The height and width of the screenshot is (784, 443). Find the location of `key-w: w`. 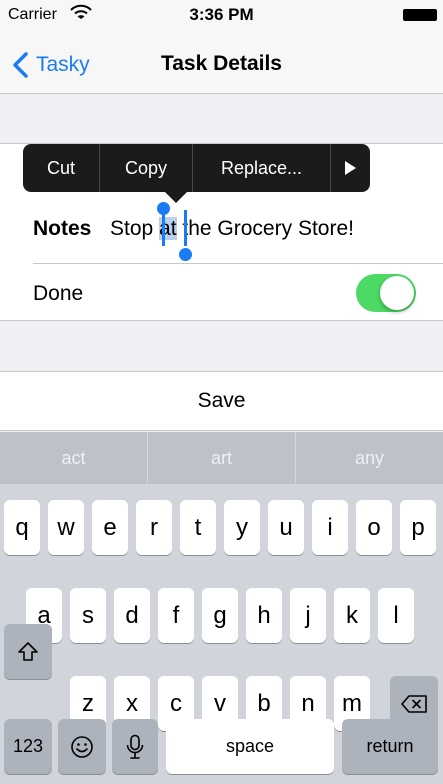

key-w: w is located at coordinates (66, 527).